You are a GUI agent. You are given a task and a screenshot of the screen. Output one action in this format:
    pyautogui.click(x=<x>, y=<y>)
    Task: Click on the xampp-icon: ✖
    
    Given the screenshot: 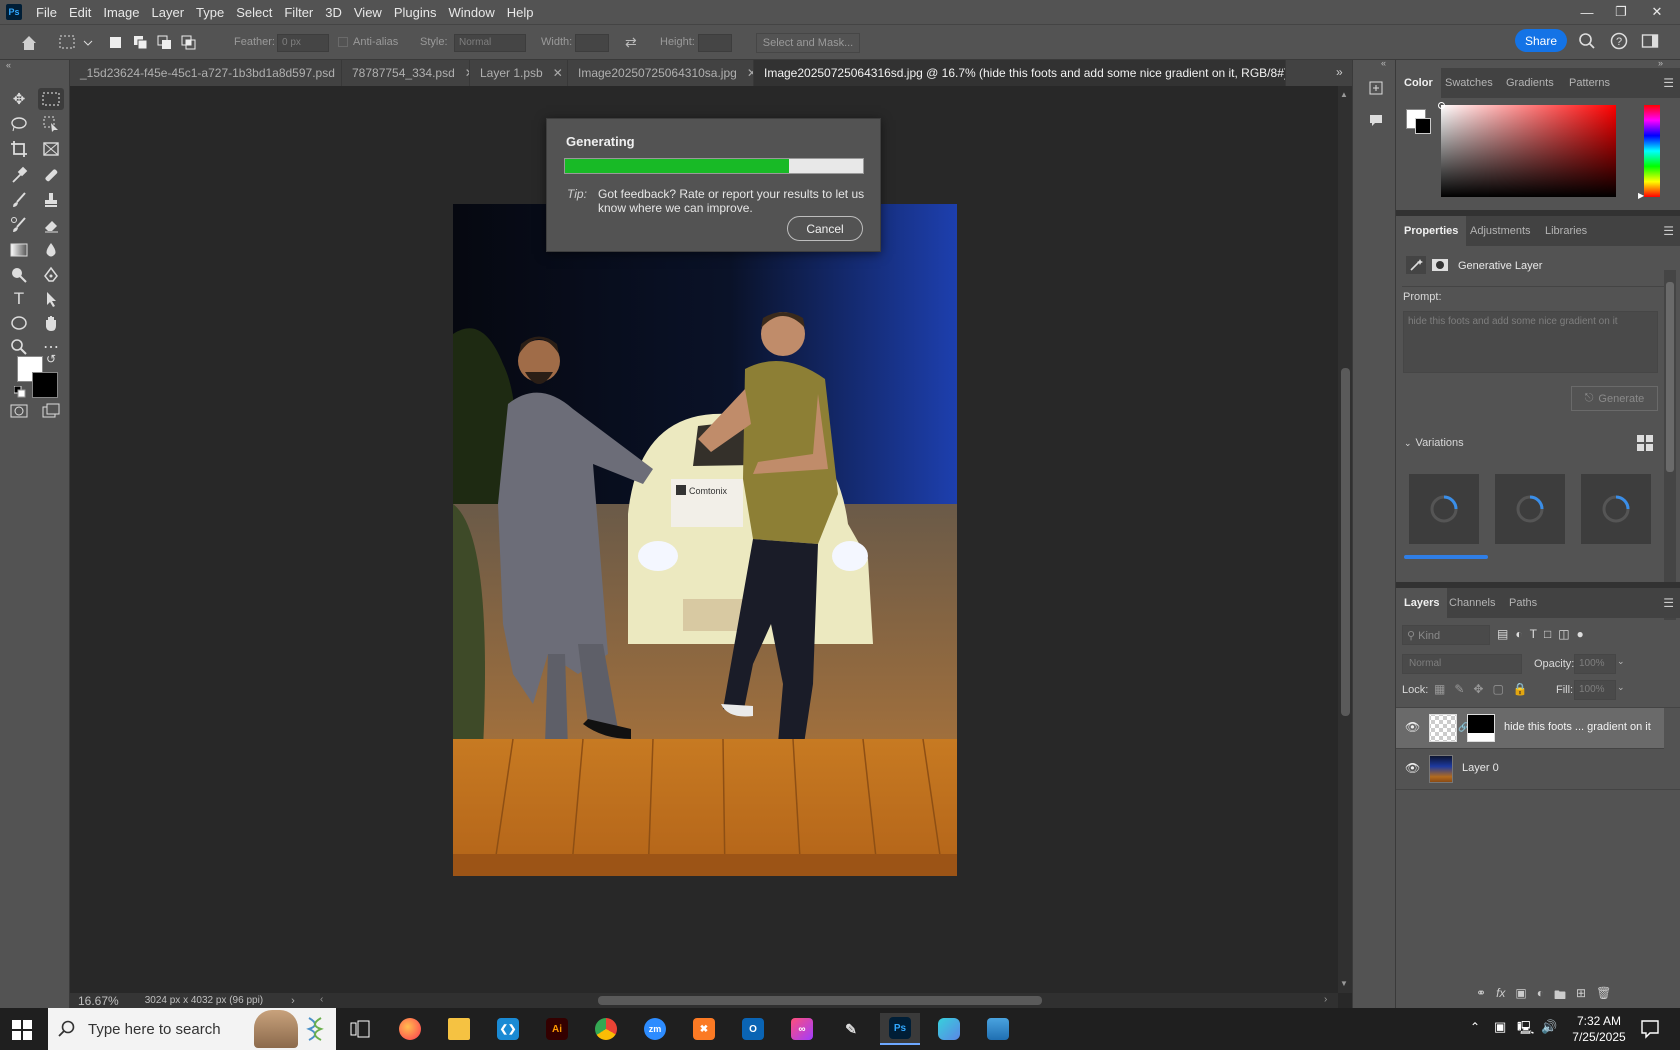 What is the action you would take?
    pyautogui.click(x=704, y=1029)
    